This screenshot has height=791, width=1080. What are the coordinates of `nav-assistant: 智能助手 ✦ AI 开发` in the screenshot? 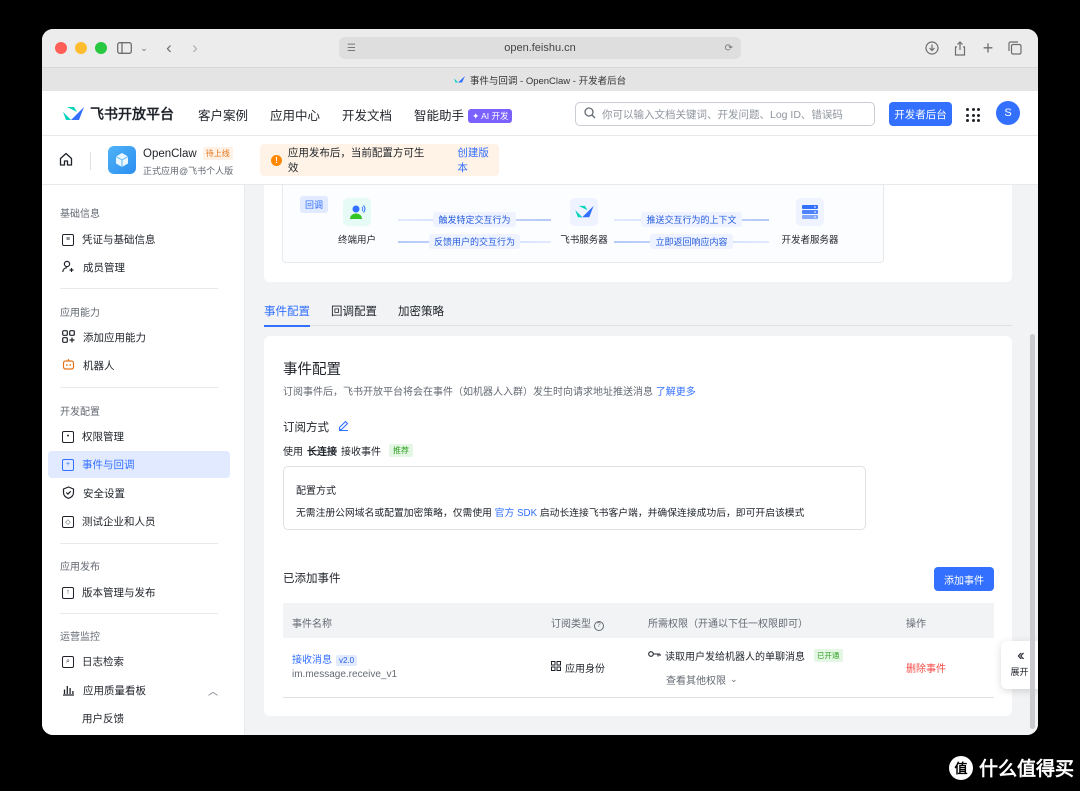 It's located at (463, 114).